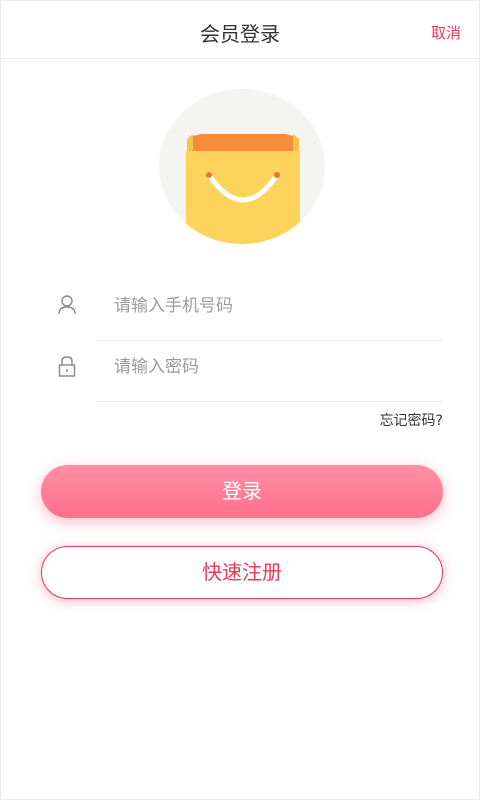 This screenshot has height=800, width=480. Describe the element at coordinates (242, 491) in the screenshot. I see `login-button: 登录` at that location.